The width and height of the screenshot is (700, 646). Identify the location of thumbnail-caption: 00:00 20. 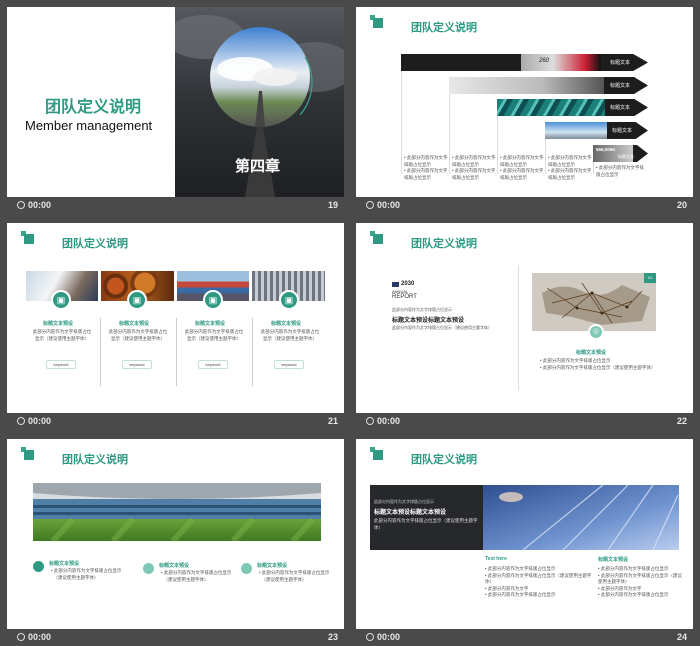
(524, 207).